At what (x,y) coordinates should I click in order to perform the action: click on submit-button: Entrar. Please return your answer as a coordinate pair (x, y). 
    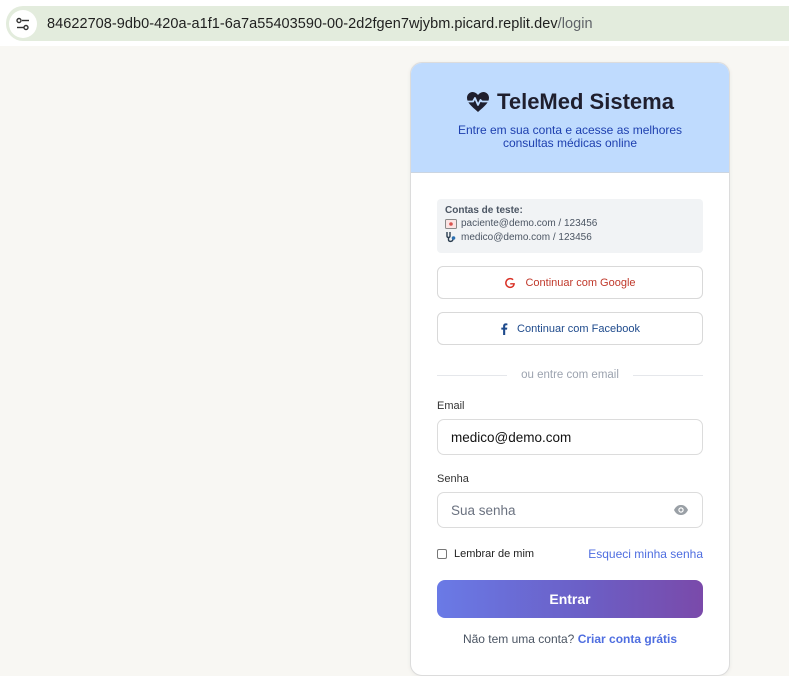
    Looking at the image, I should click on (570, 599).